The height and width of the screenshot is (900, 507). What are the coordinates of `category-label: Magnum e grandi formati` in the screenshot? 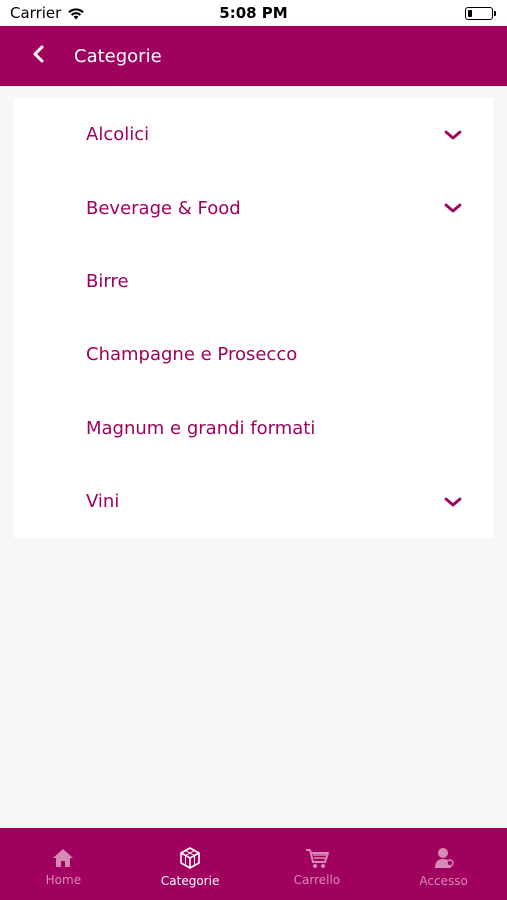 It's located at (201, 428).